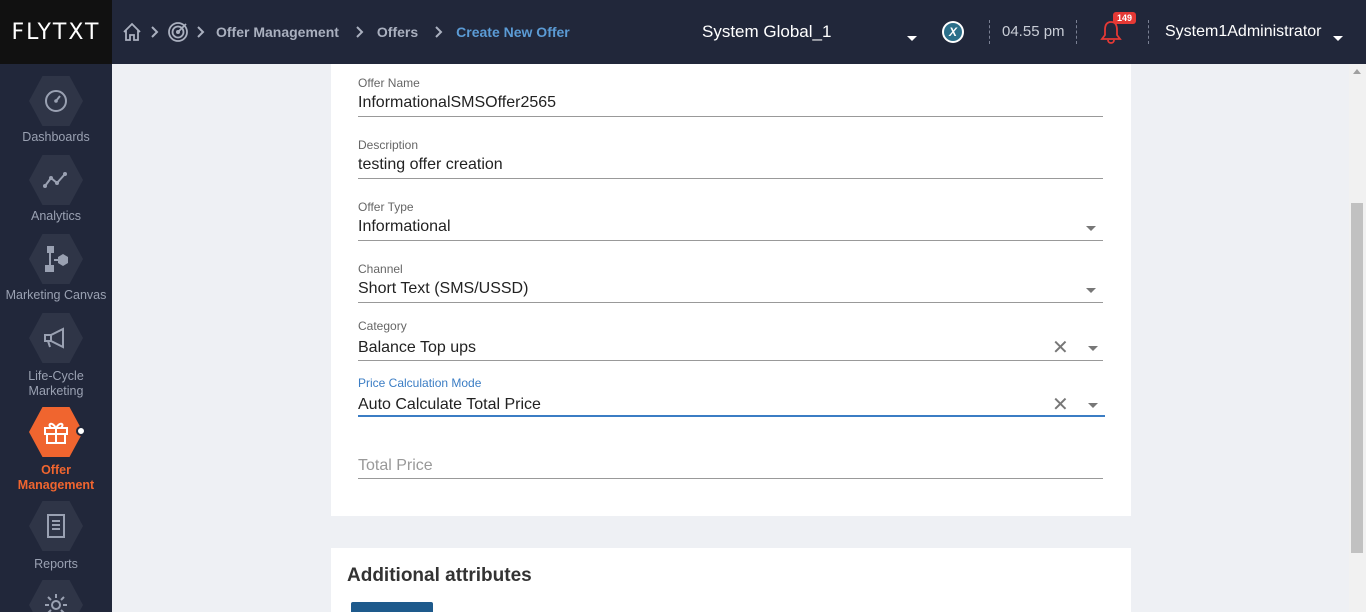 This screenshot has height=612, width=1366. What do you see at coordinates (730, 178) in the screenshot?
I see `description-underline` at bounding box center [730, 178].